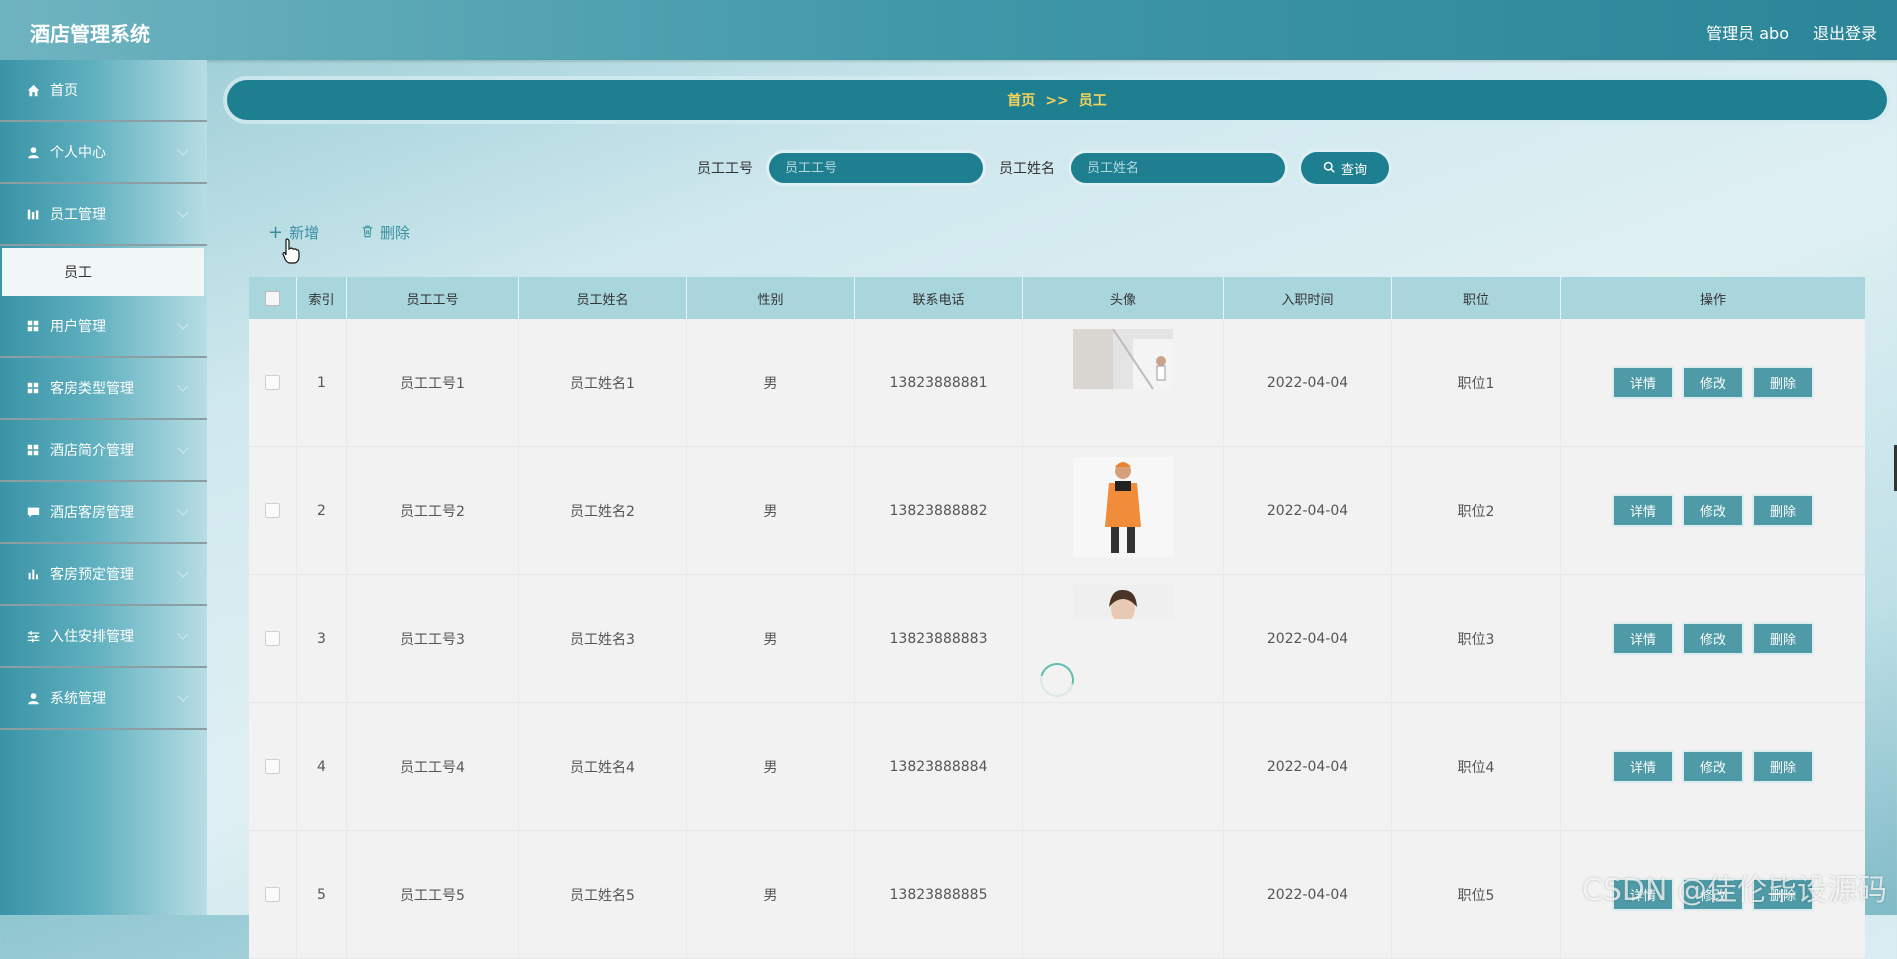 This screenshot has height=959, width=1897. I want to click on sidebar-item-personal-center: 个人中心, so click(103, 153).